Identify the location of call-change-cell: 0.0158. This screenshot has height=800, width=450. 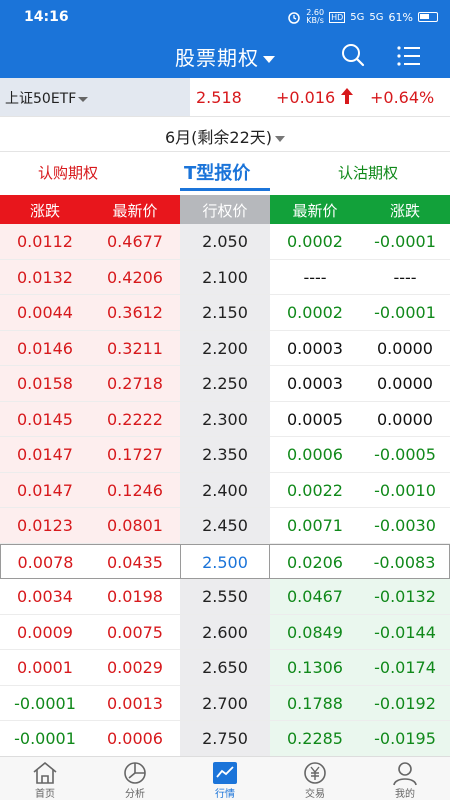
(45, 384).